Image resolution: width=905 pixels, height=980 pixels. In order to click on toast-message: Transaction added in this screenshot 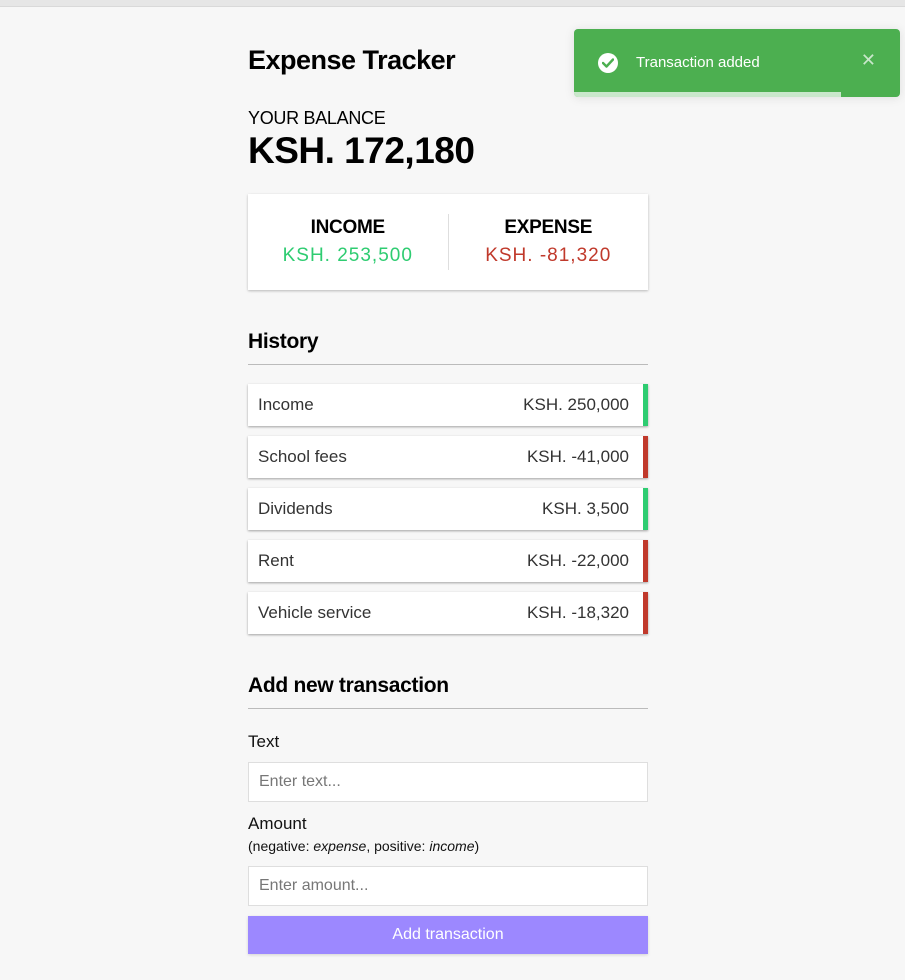, I will do `click(698, 62)`.